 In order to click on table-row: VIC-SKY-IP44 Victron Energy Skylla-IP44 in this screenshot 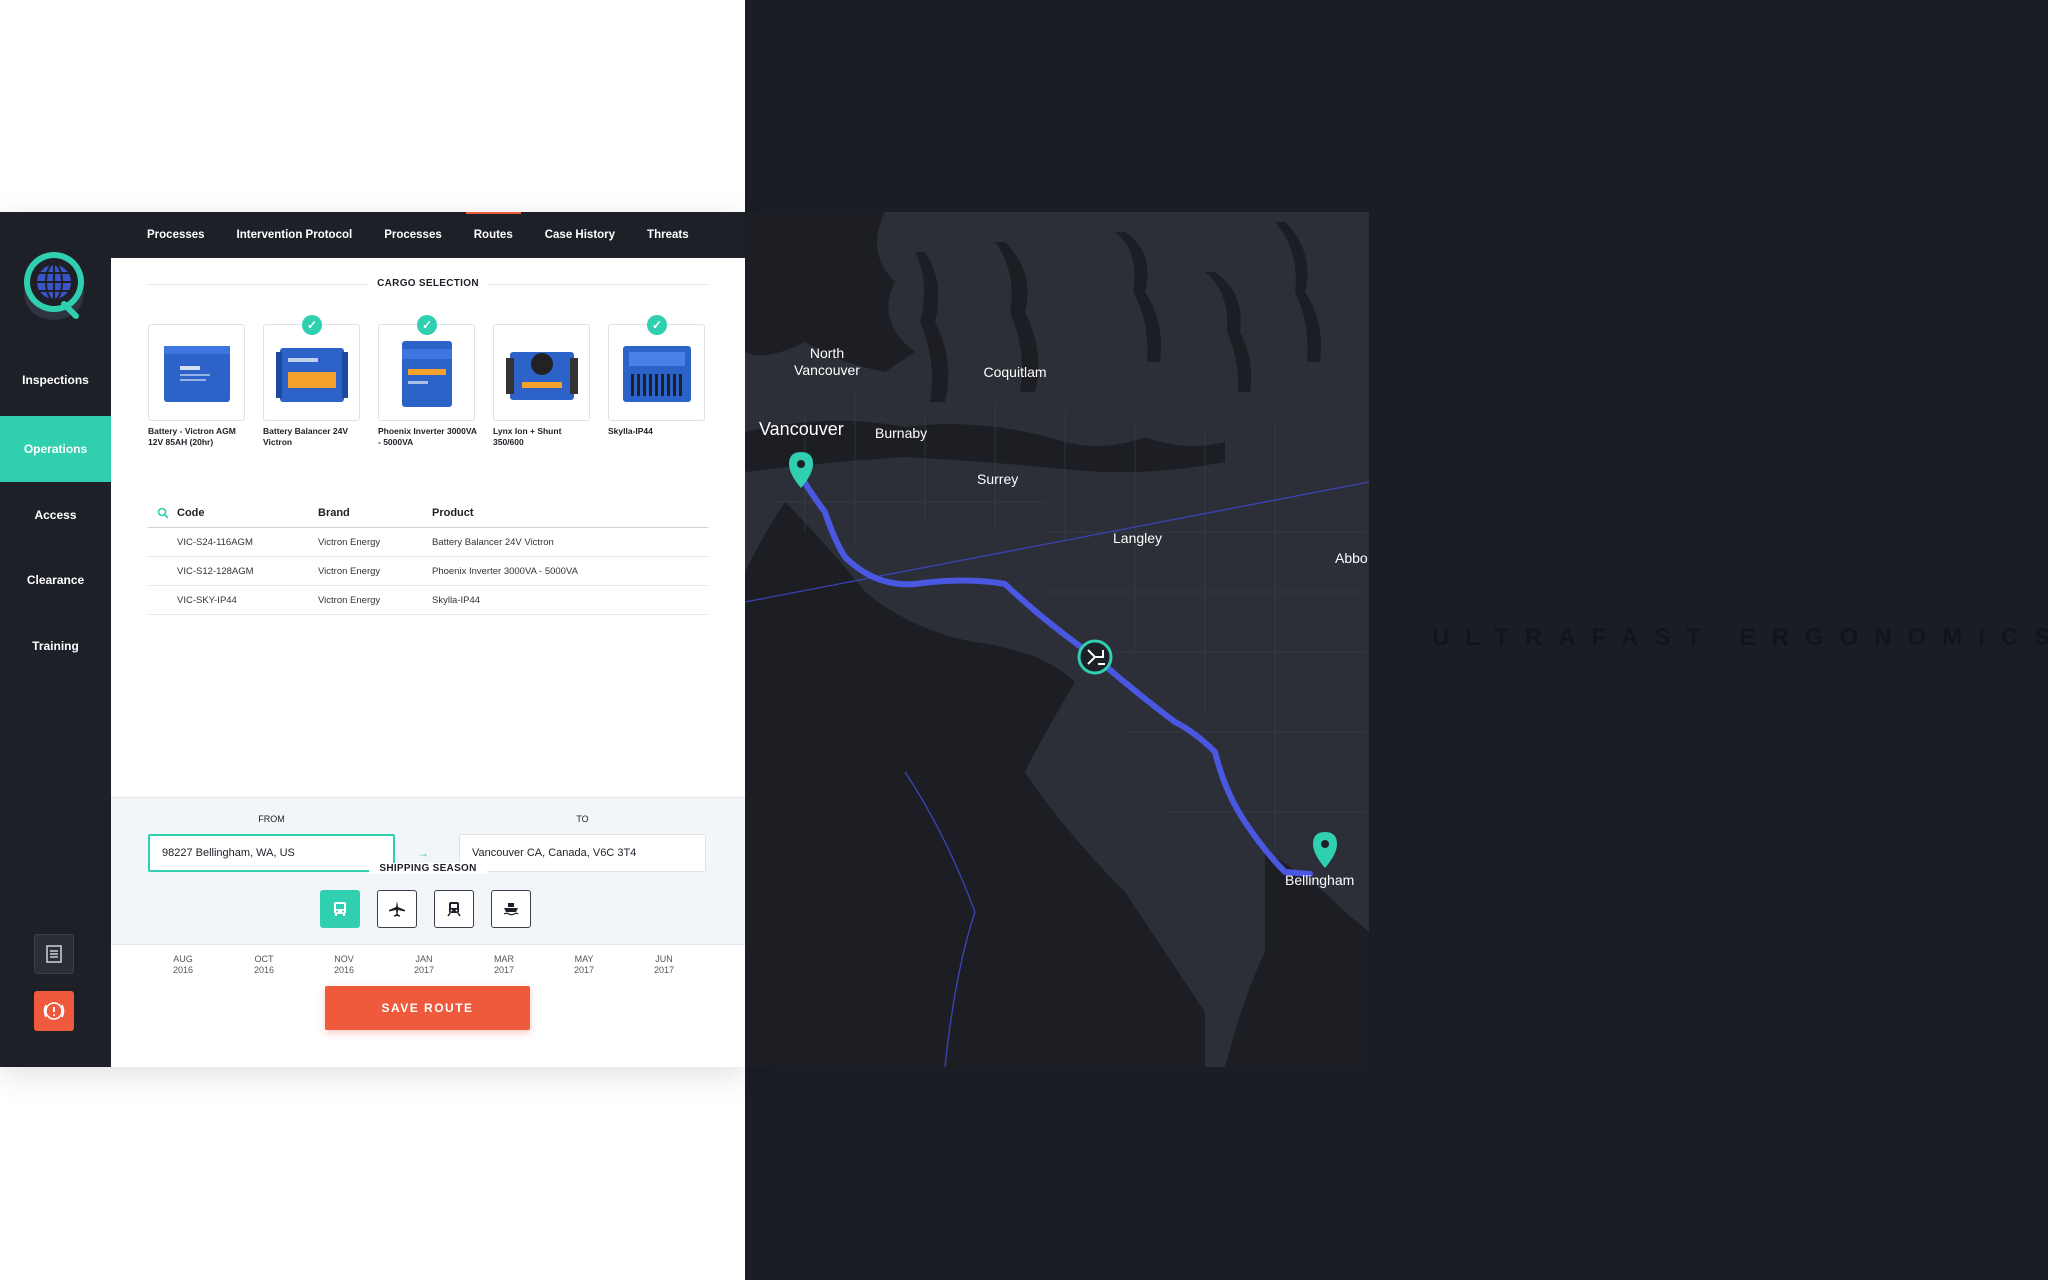, I will do `click(428, 600)`.